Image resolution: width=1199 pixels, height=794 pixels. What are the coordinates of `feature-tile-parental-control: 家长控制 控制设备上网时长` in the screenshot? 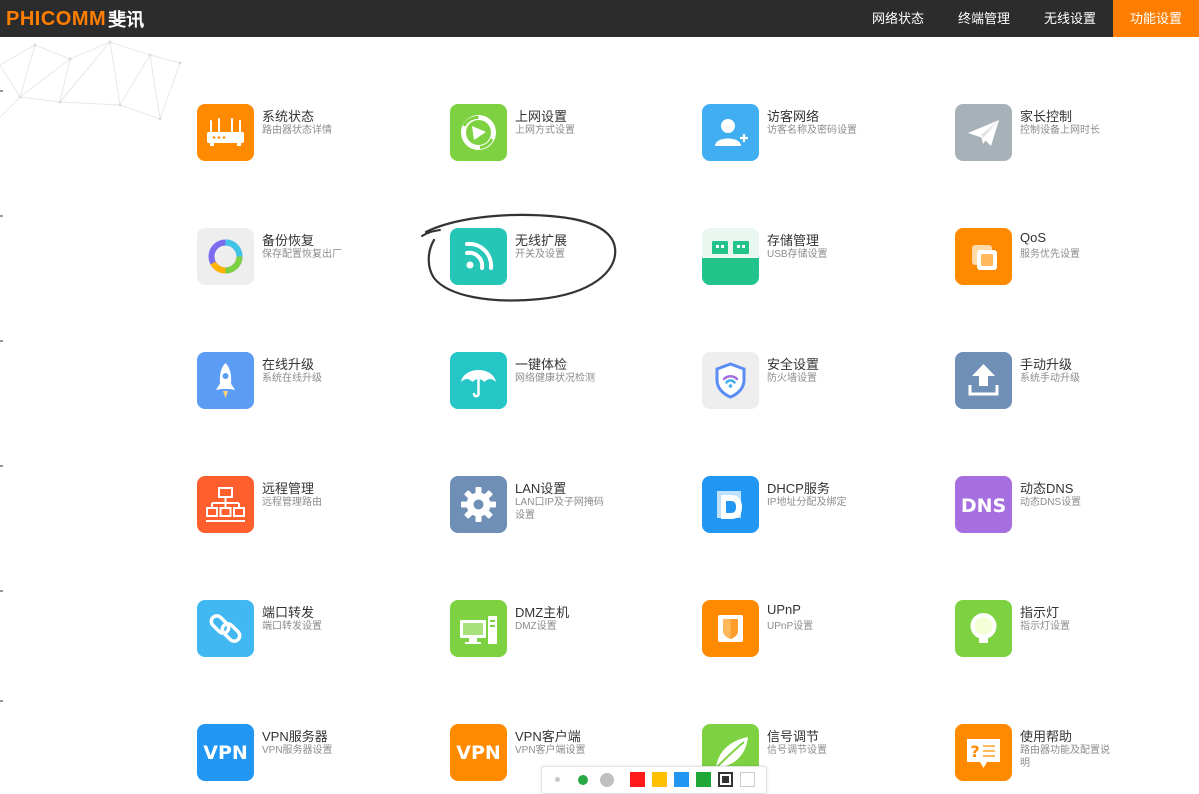 It's located at (1075, 134).